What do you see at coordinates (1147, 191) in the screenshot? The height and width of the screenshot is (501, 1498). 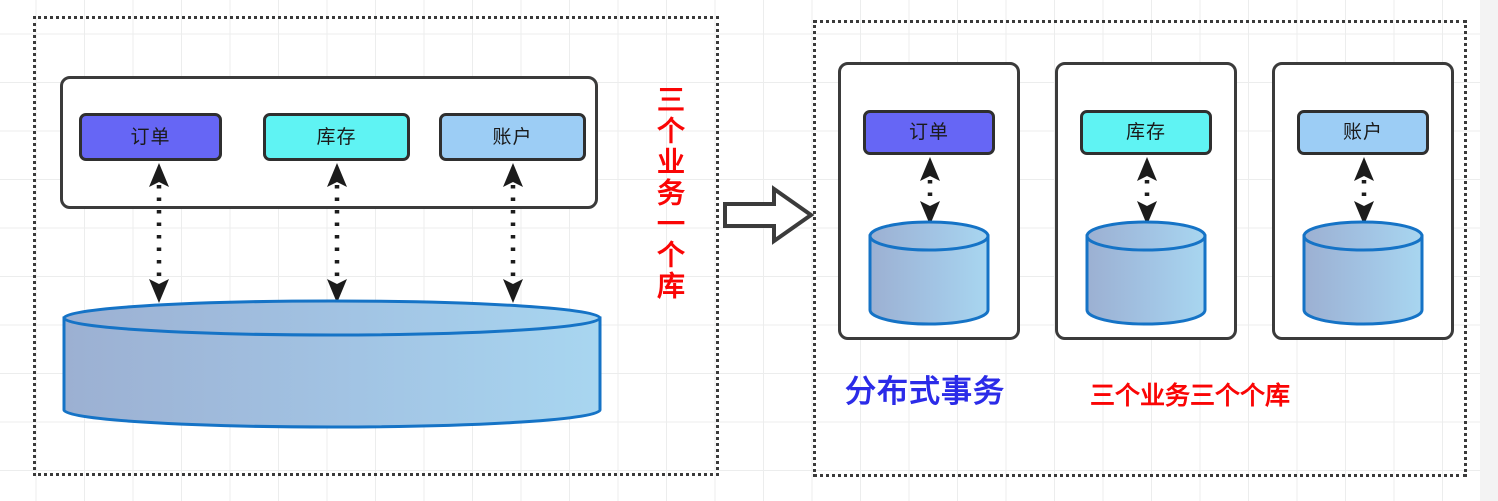 I see `dotted-double-arrow-inventory-right` at bounding box center [1147, 191].